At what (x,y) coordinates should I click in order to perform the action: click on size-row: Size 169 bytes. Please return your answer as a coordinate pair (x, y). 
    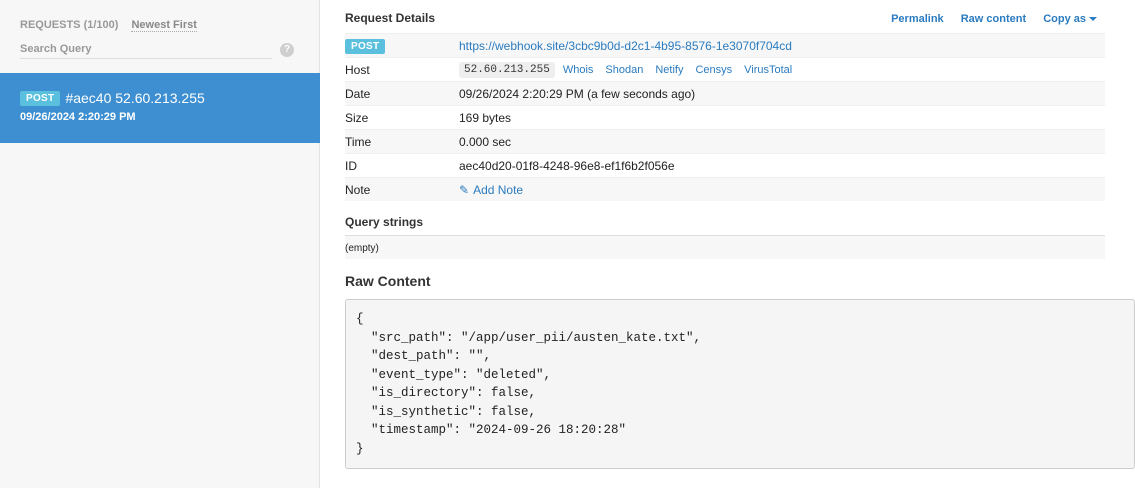
    Looking at the image, I should click on (725, 117).